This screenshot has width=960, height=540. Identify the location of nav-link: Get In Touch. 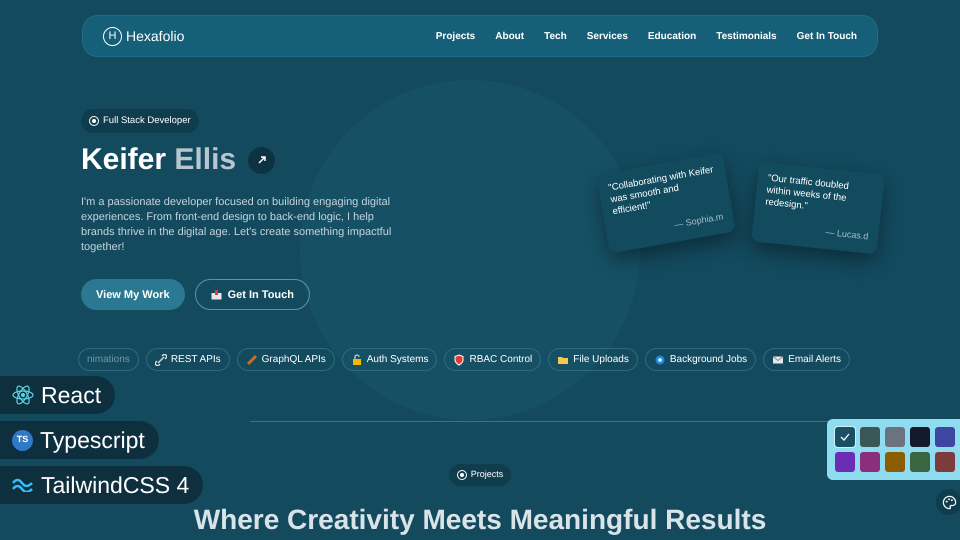
(826, 36).